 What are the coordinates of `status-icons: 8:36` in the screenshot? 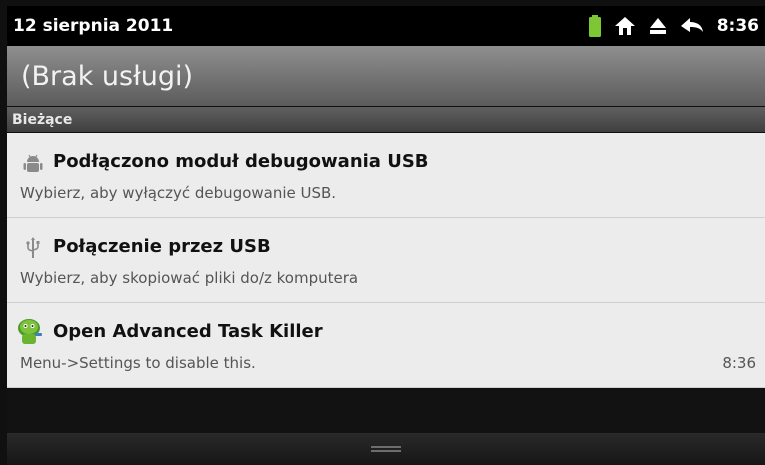 It's located at (673, 26).